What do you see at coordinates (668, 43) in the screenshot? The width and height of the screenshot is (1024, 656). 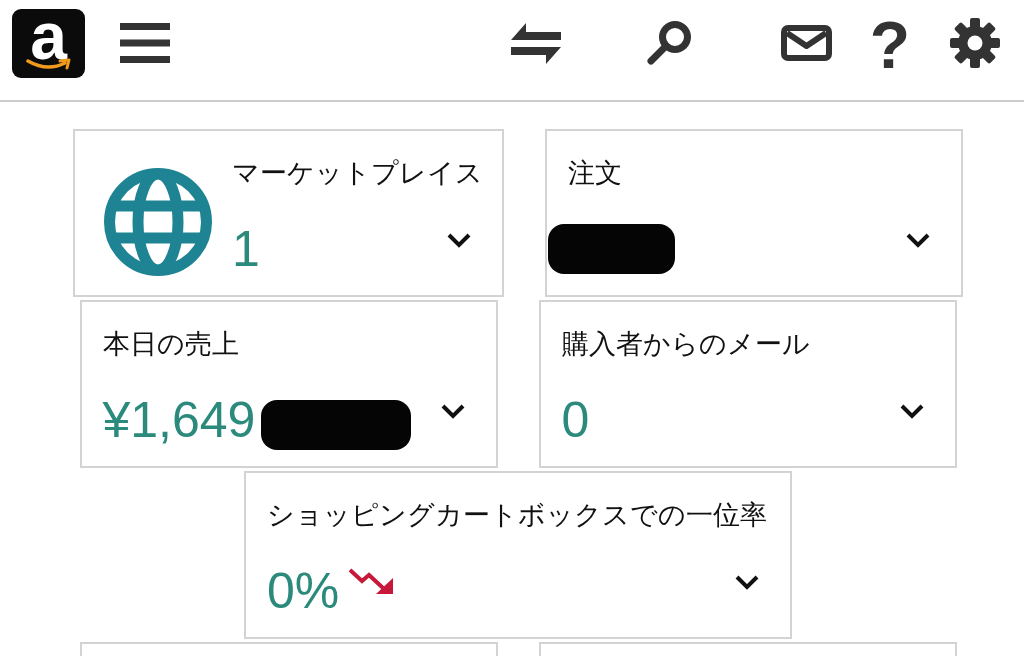 I see `search-icon` at bounding box center [668, 43].